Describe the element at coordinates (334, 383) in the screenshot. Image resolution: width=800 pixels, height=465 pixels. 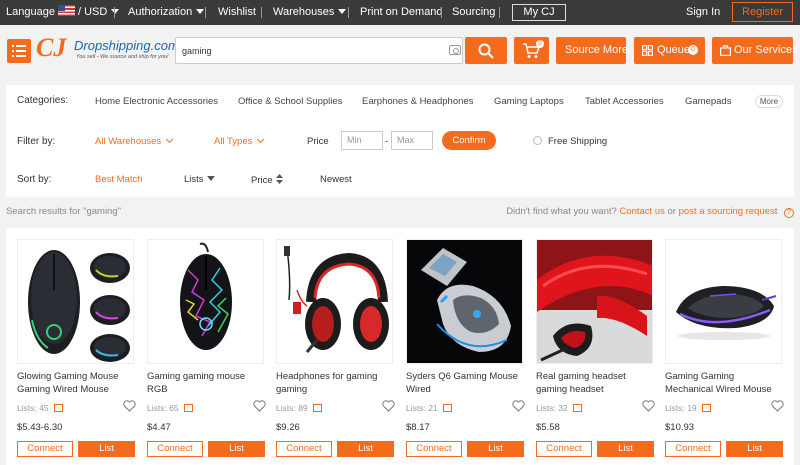
I see `product-title: Headphones for gaming gaming` at that location.